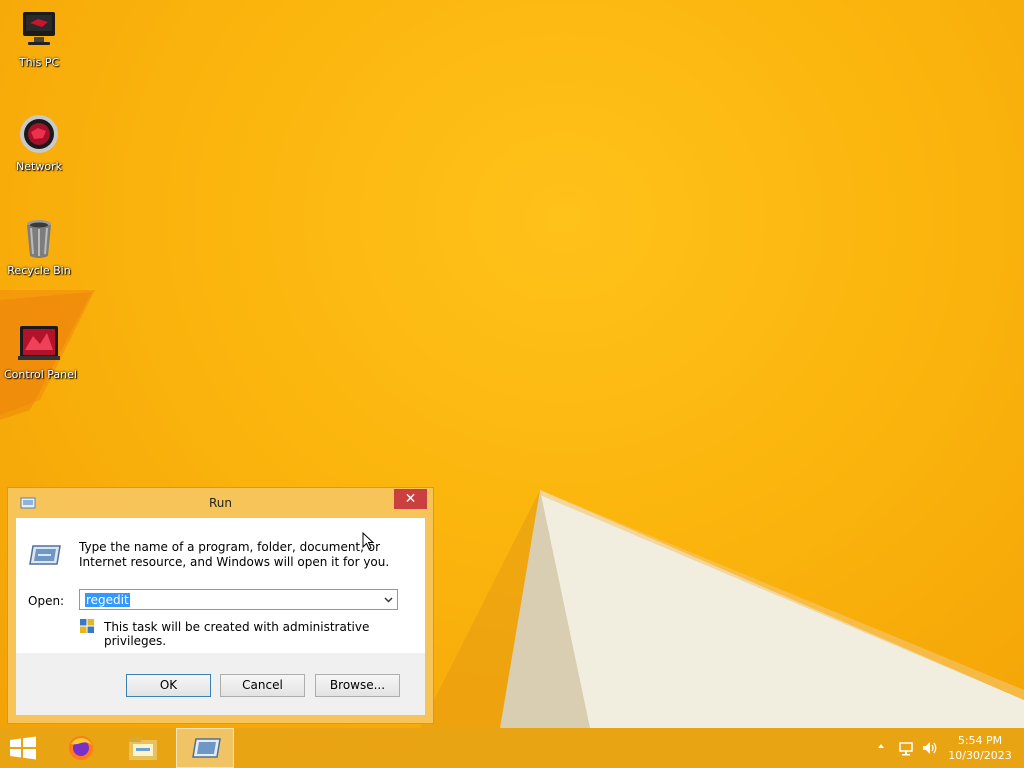 This screenshot has height=768, width=1024. What do you see at coordinates (168, 685) in the screenshot?
I see `ok-button: OK` at bounding box center [168, 685].